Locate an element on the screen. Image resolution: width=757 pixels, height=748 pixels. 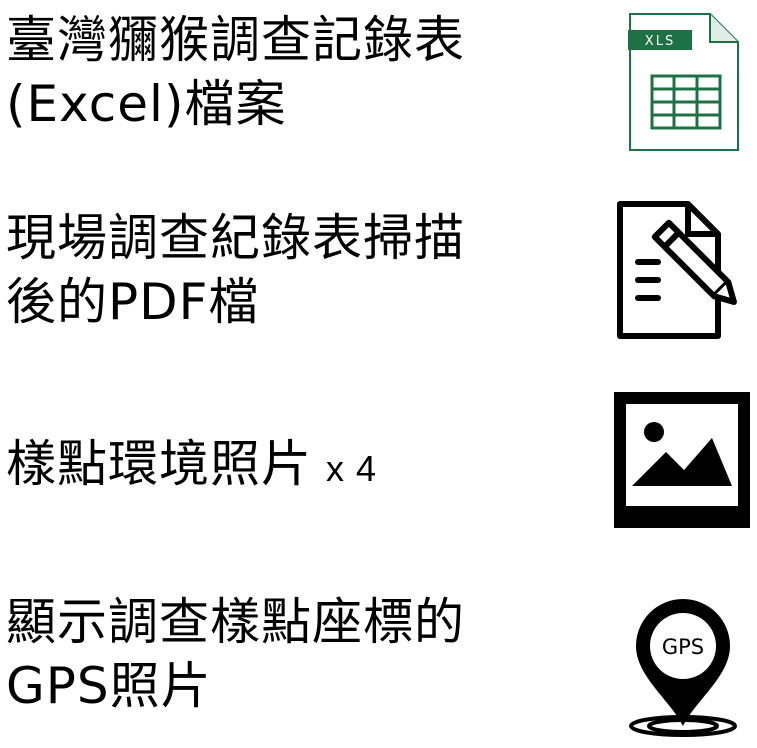
gps-pin-icon: GPS is located at coordinates (683, 670).